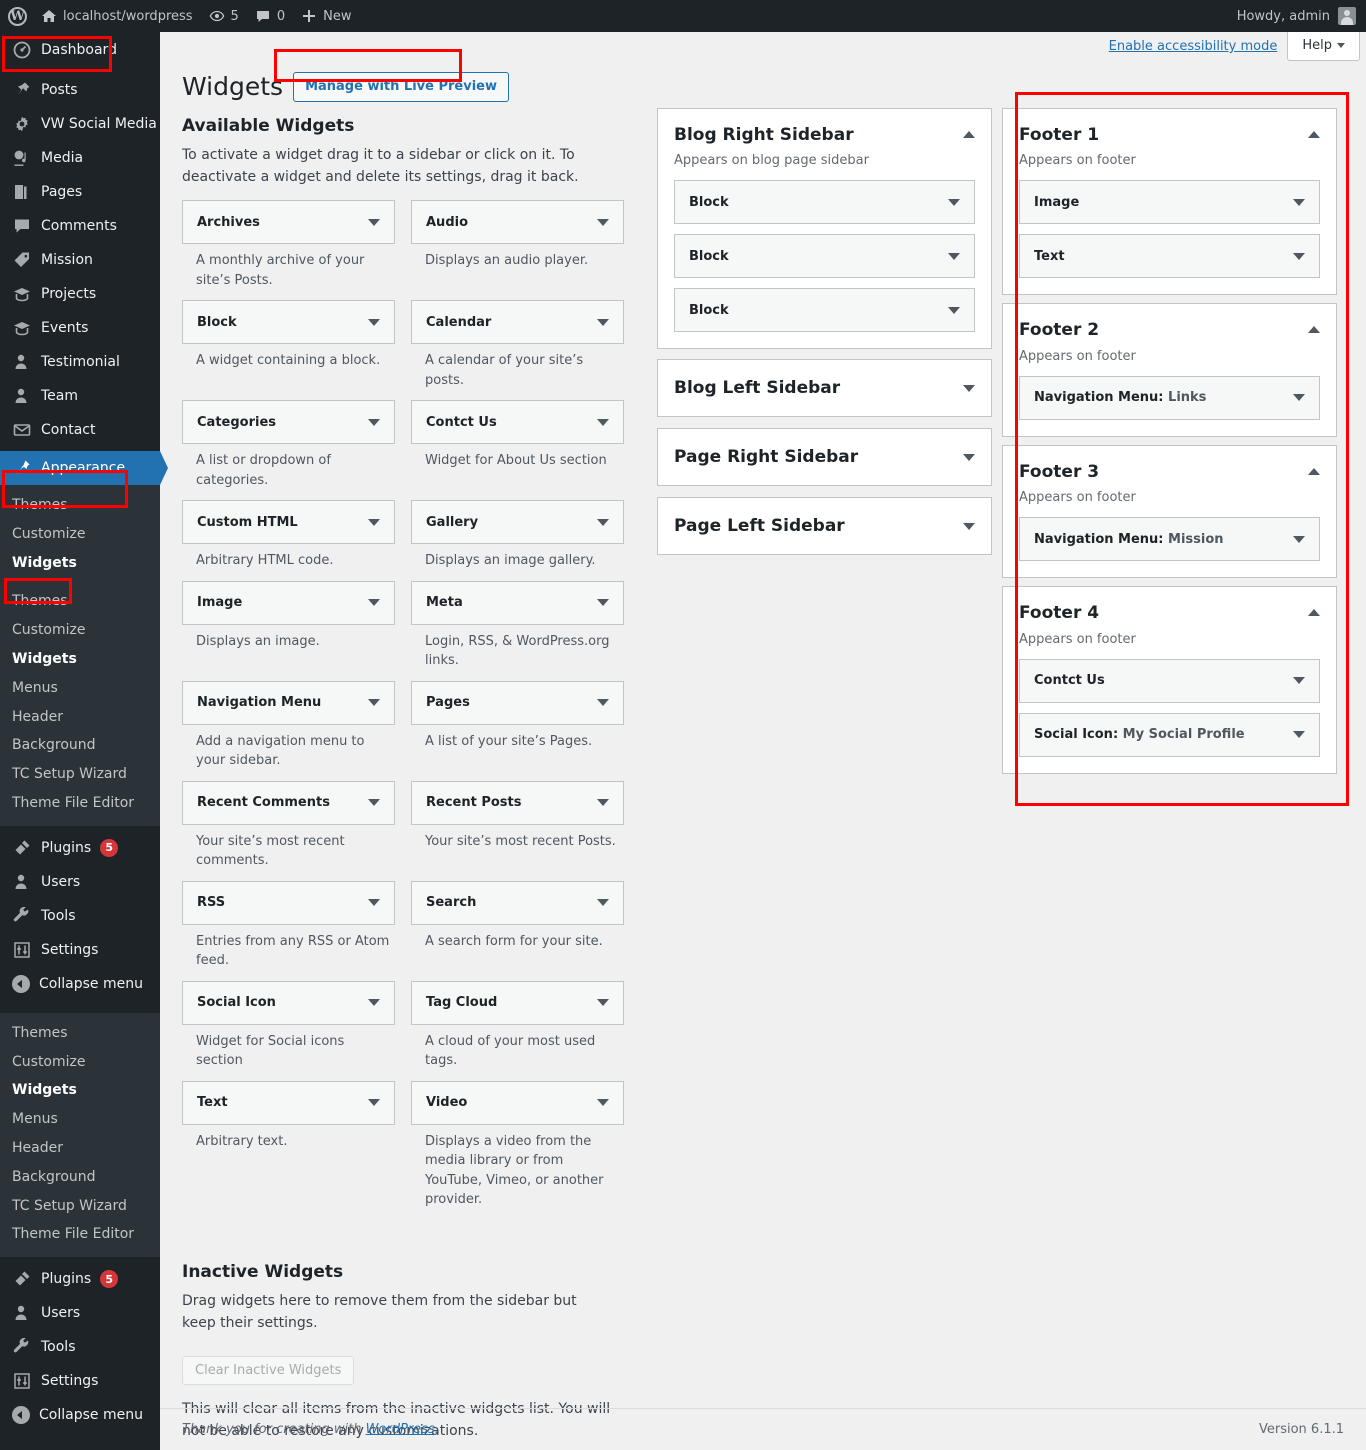 This screenshot has width=1366, height=1450. What do you see at coordinates (1169, 322) in the screenshot?
I see `panel-header: Footer 2` at bounding box center [1169, 322].